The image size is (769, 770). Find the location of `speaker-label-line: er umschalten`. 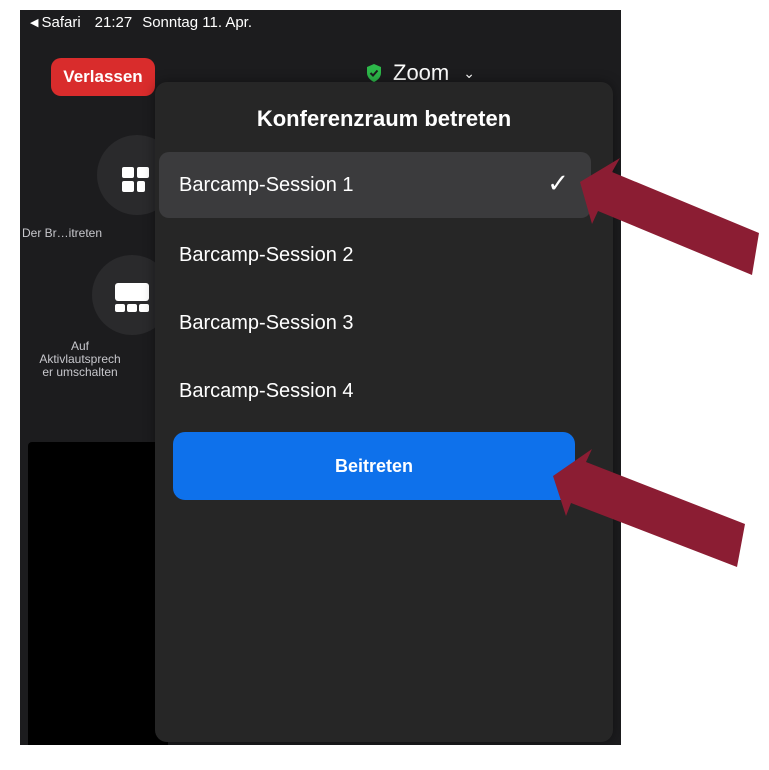

speaker-label-line: er umschalten is located at coordinates (80, 372).